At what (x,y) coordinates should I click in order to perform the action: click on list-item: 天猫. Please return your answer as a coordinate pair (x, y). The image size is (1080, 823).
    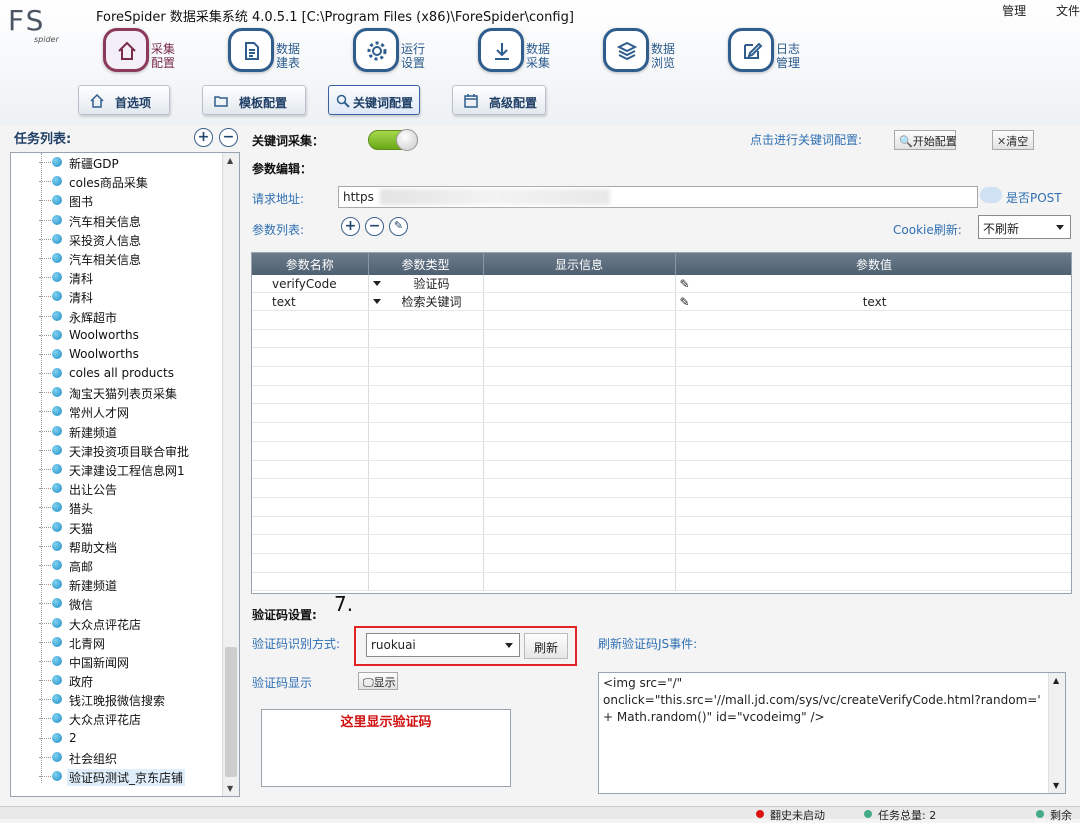
    Looking at the image, I should click on (117, 527).